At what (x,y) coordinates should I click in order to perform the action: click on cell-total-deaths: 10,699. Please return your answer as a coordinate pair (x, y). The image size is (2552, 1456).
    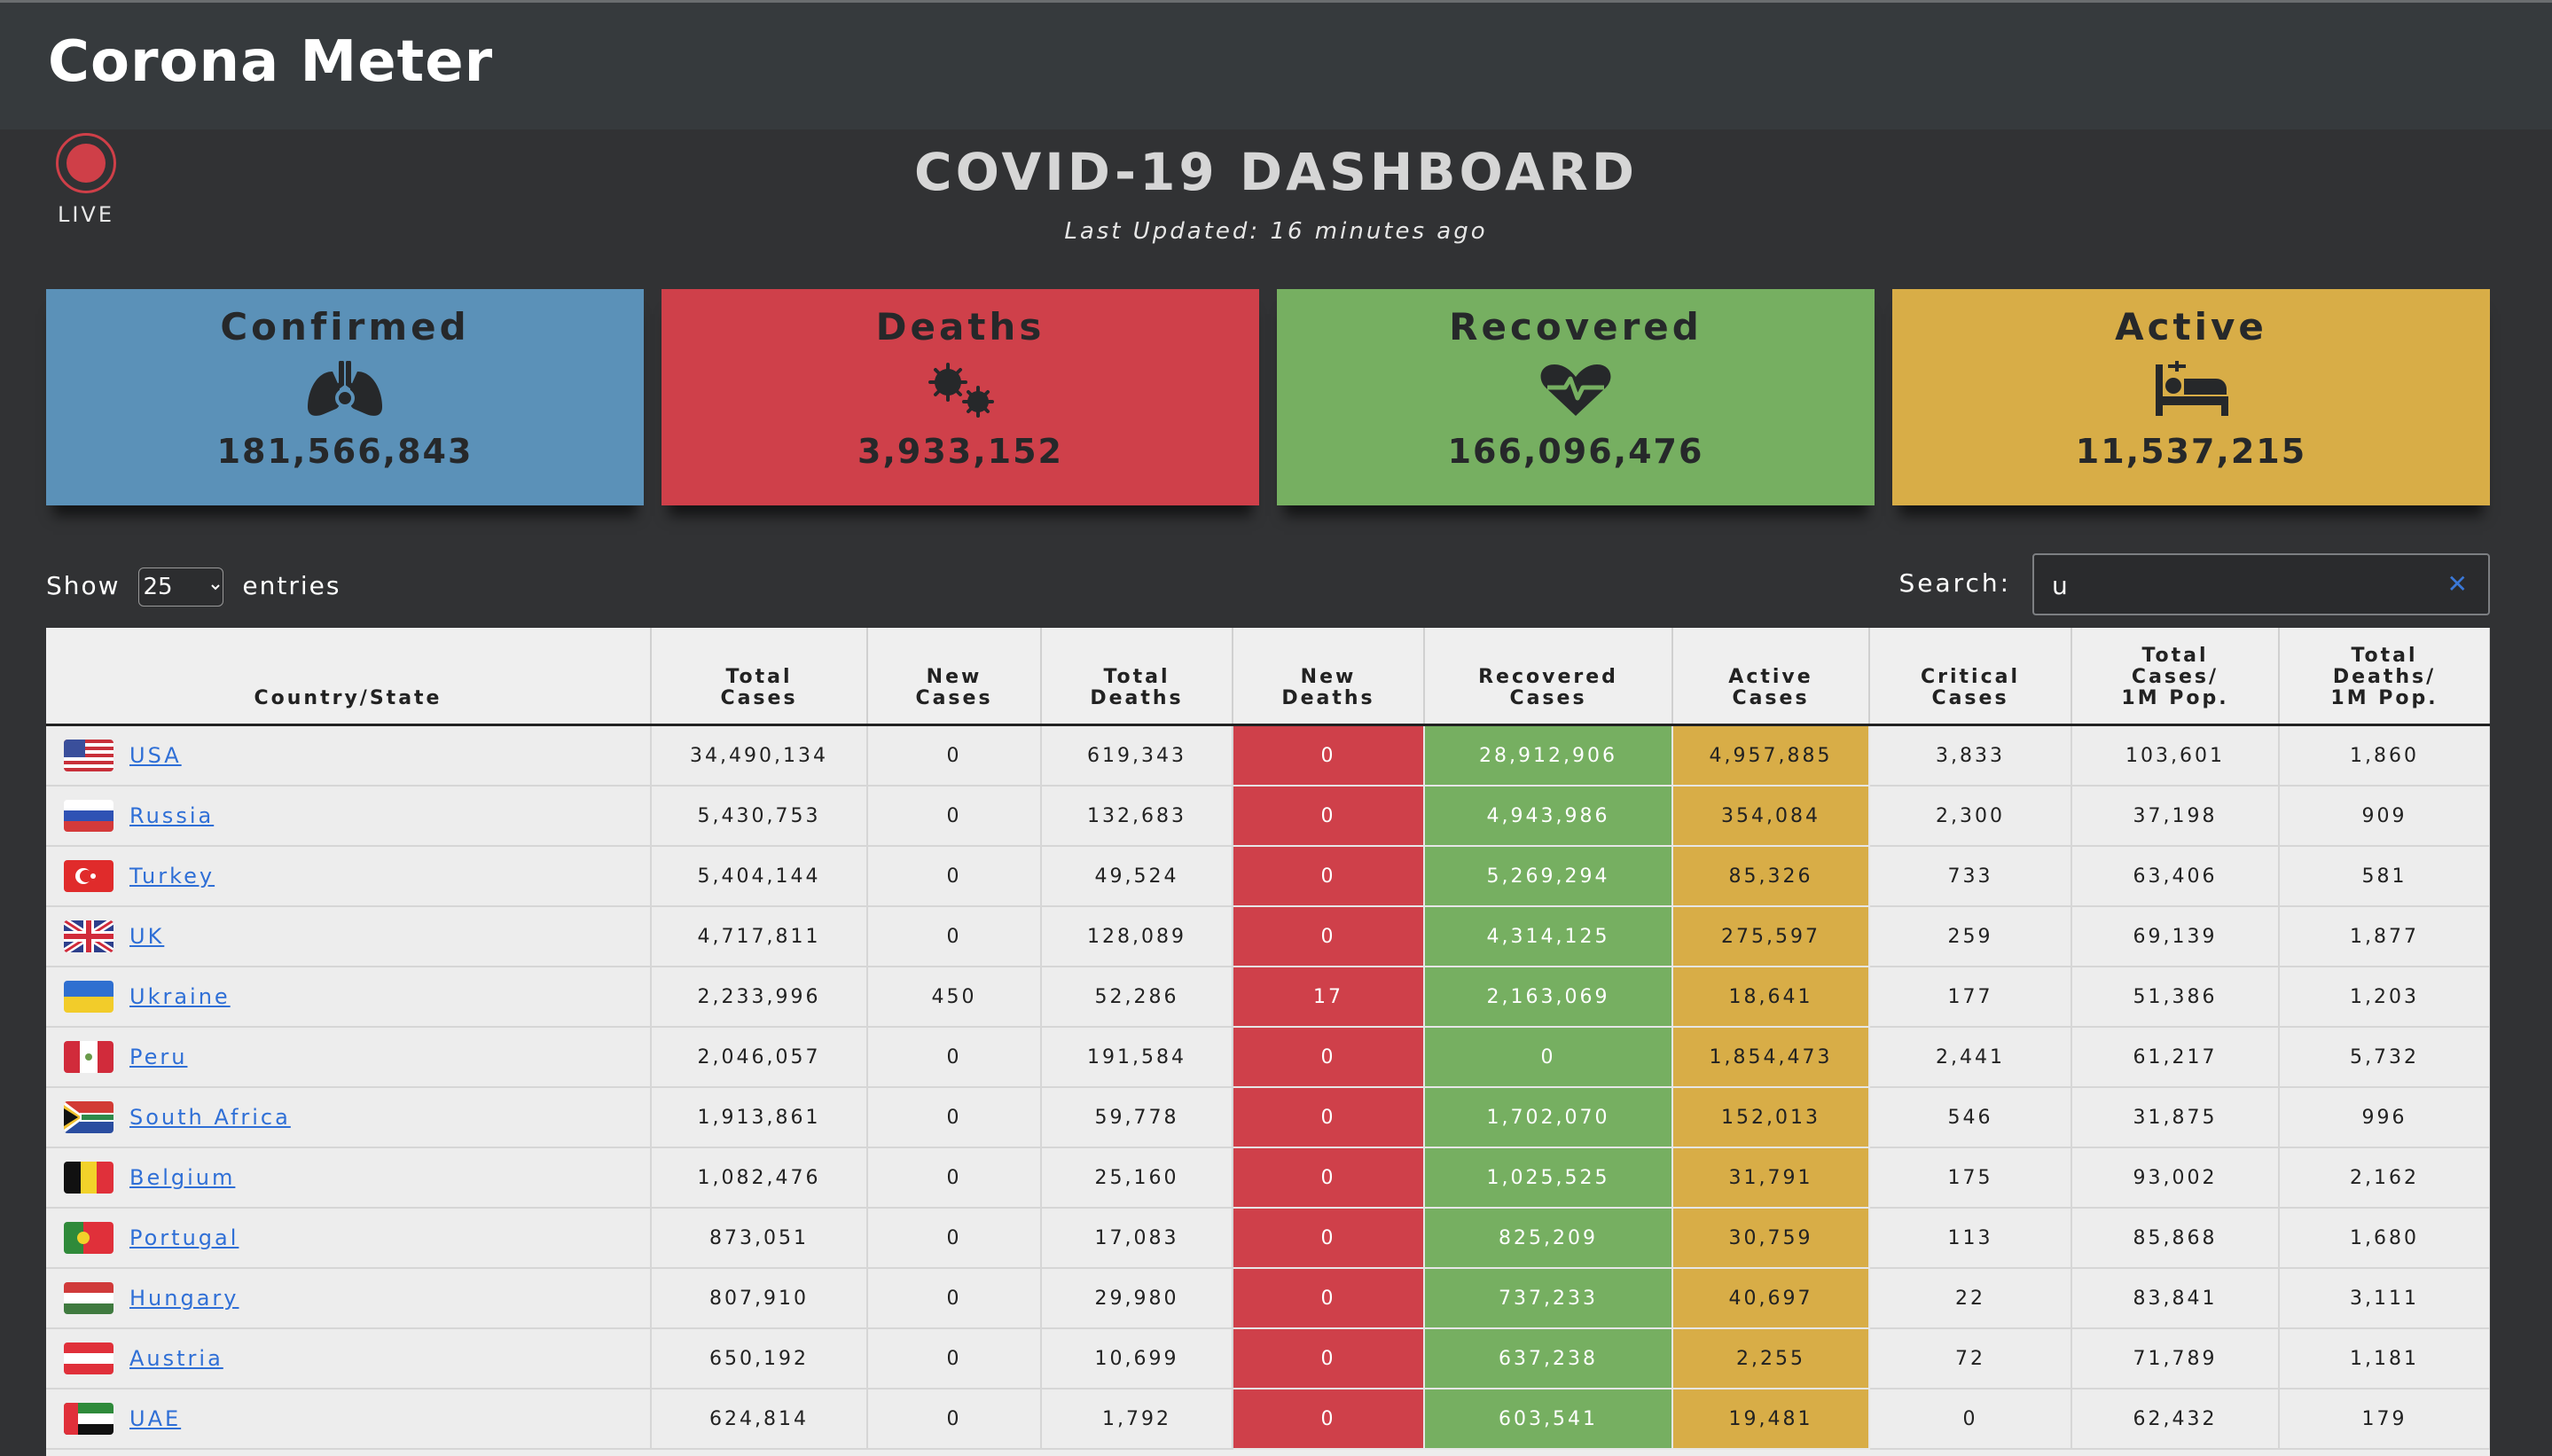
    Looking at the image, I should click on (1137, 1358).